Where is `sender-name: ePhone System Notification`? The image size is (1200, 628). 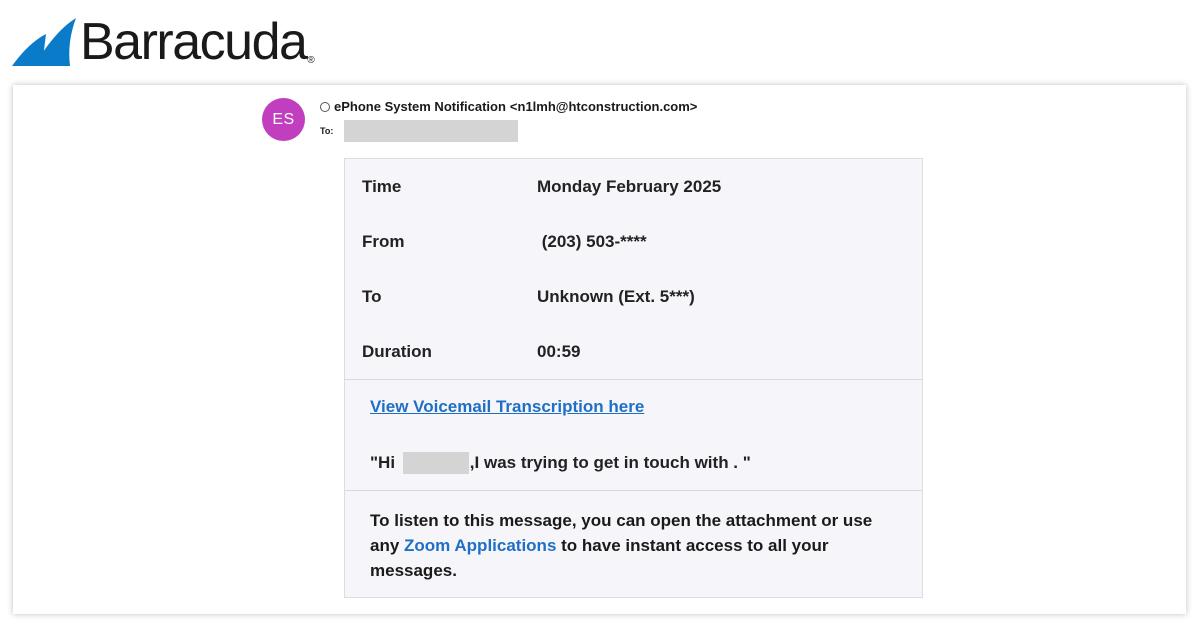
sender-name: ePhone System Notification is located at coordinates (420, 106).